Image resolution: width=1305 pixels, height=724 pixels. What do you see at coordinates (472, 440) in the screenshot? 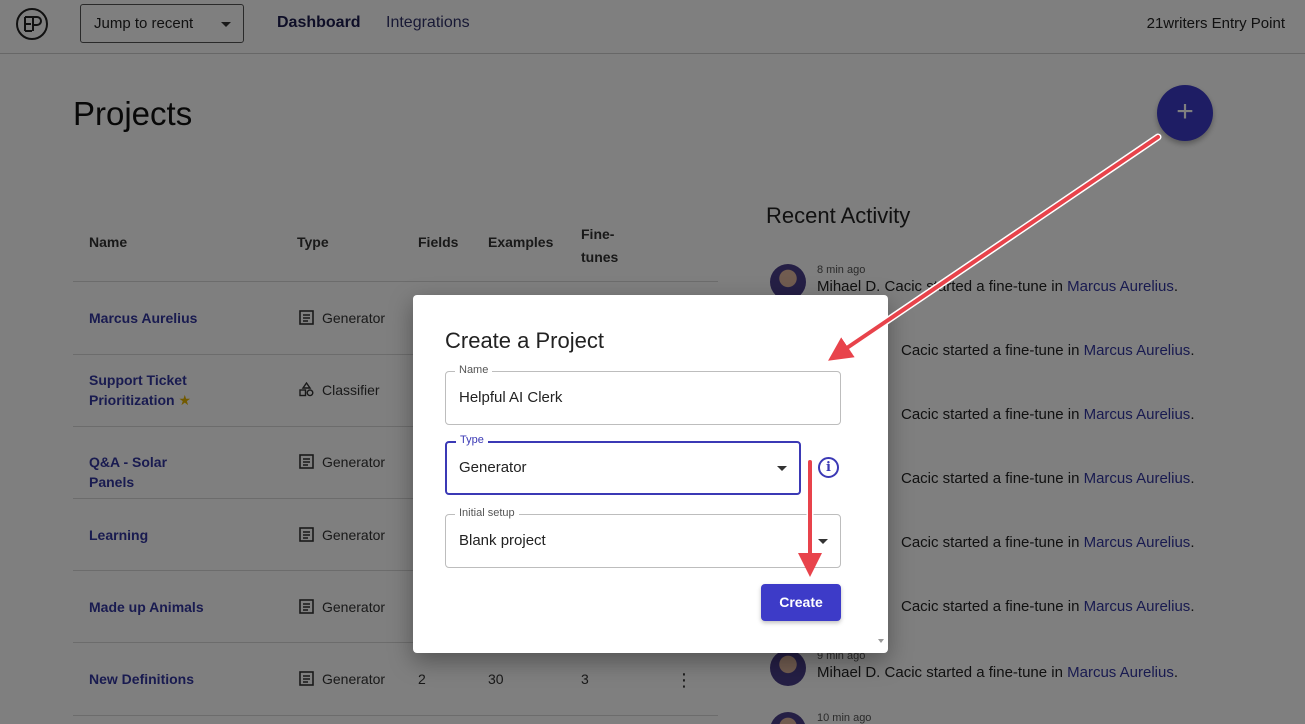
I see `type-field-label: Type` at bounding box center [472, 440].